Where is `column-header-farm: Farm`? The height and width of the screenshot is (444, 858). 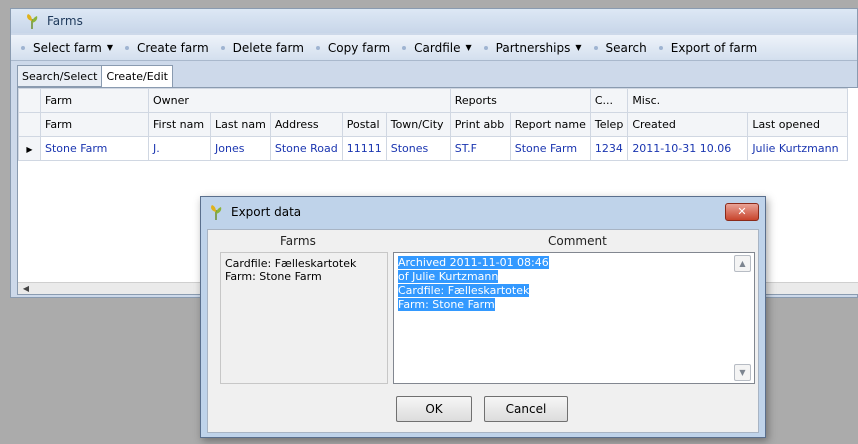 column-header-farm: Farm is located at coordinates (94, 124).